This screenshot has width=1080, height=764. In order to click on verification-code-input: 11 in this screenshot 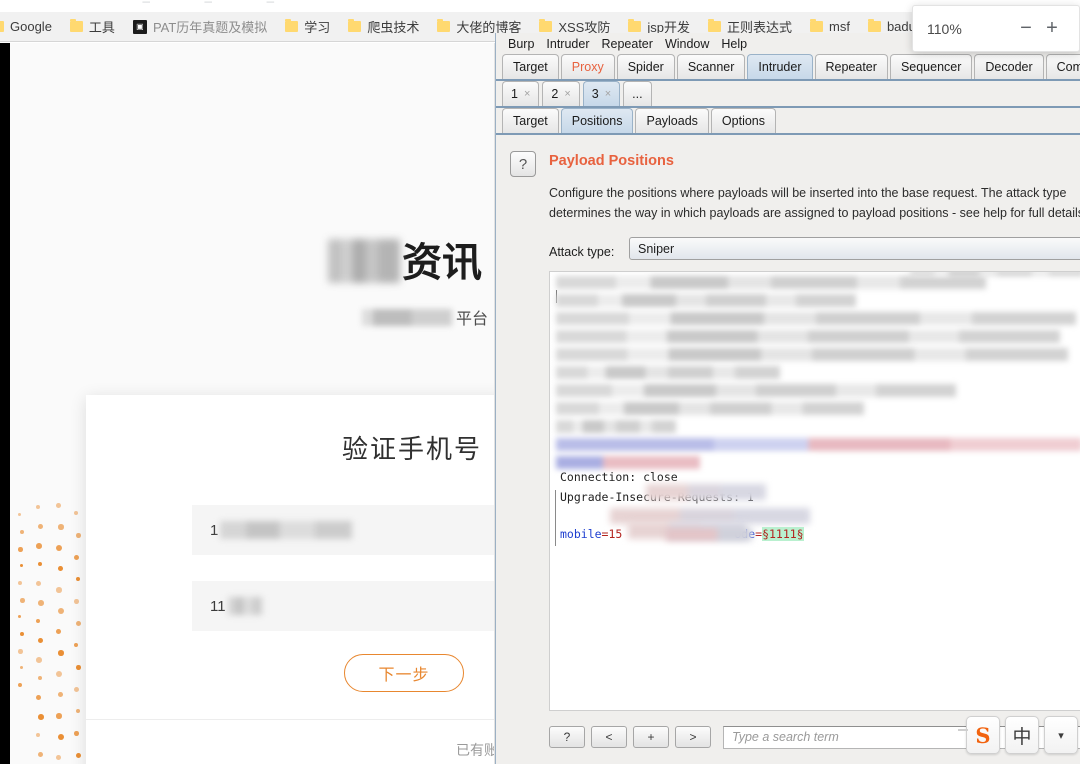, I will do `click(361, 606)`.